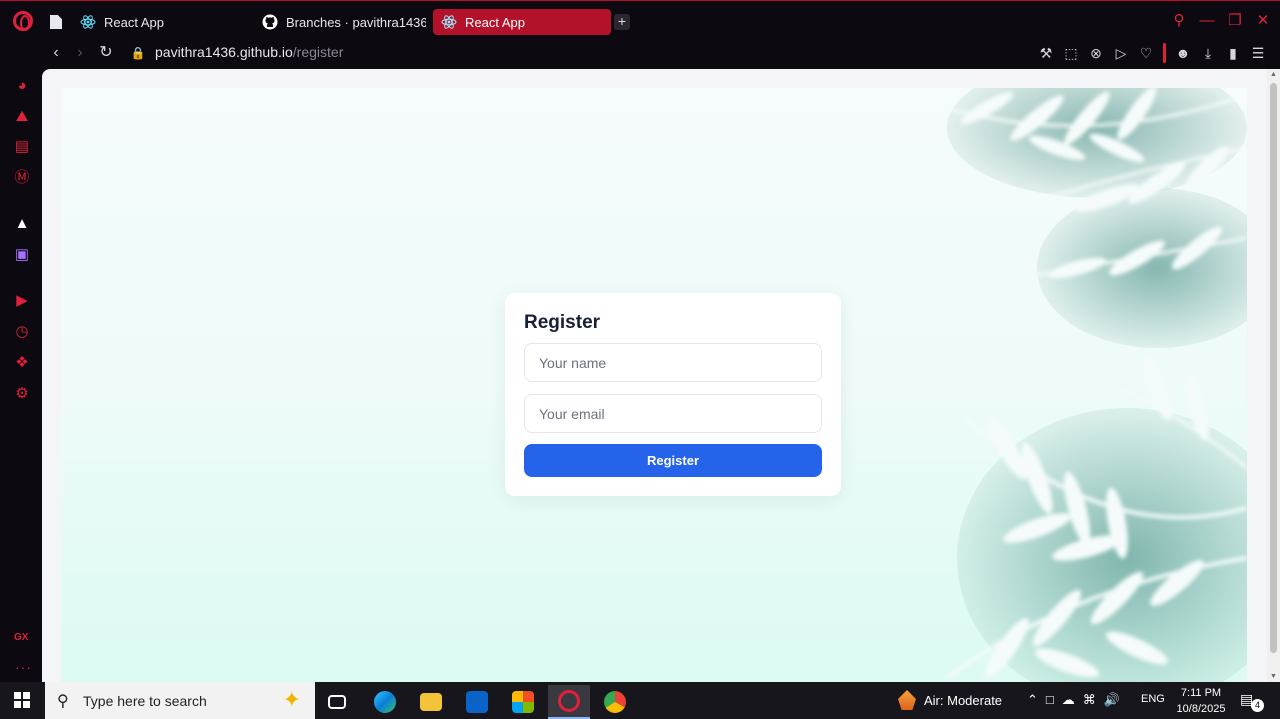 This screenshot has height=719, width=1280. What do you see at coordinates (1235, 21) in the screenshot?
I see `restore-icon: ❐` at bounding box center [1235, 21].